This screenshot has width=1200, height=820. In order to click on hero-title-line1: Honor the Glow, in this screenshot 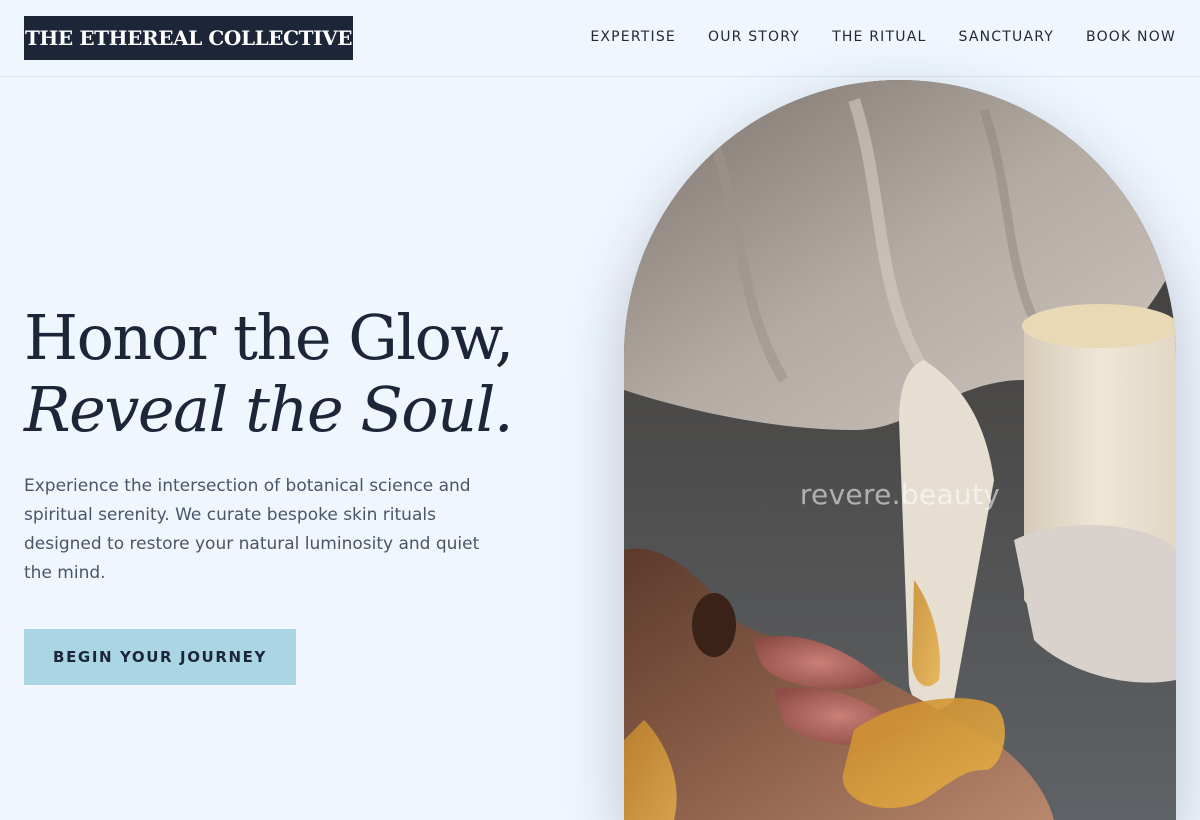, I will do `click(269, 337)`.